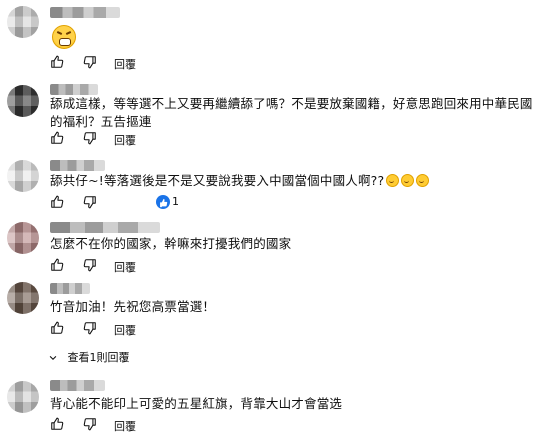 The height and width of the screenshot is (438, 545). I want to click on view-replies-button: 查看1則回覆, so click(89, 357).